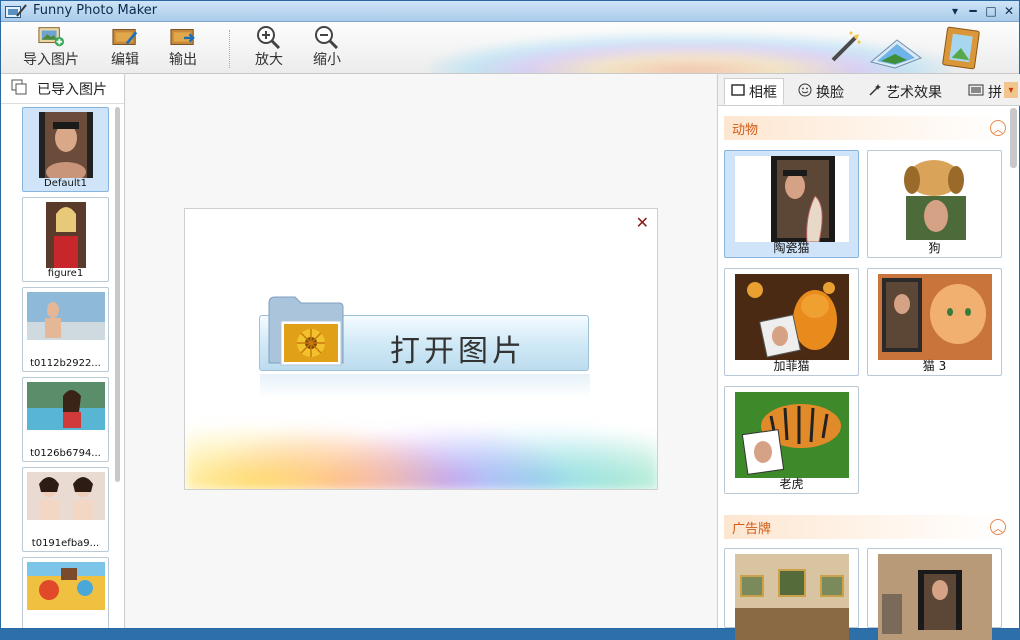 The image size is (1020, 640). Describe the element at coordinates (65, 273) in the screenshot. I see `thumb-caption: figure1` at that location.